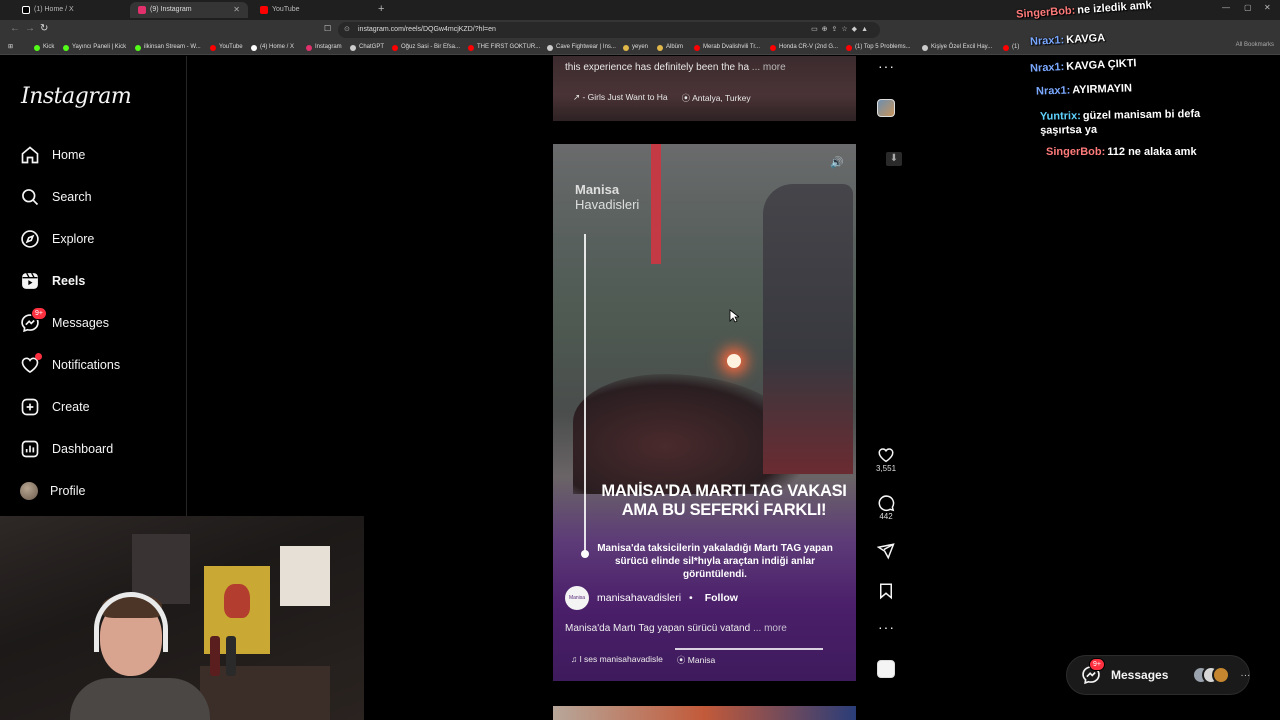  Describe the element at coordinates (886, 591) in the screenshot. I see `save-button` at that location.